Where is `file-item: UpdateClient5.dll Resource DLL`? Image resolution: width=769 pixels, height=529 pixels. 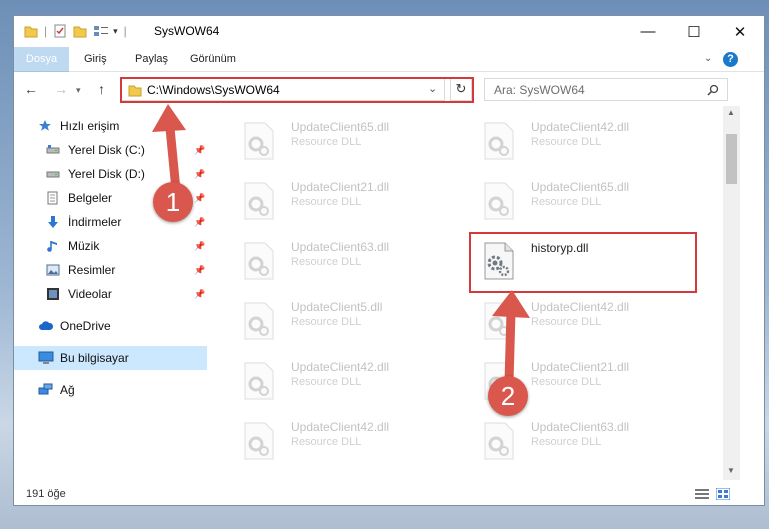
file-item: UpdateClient5.dll Resource DLL is located at coordinates (344, 321).